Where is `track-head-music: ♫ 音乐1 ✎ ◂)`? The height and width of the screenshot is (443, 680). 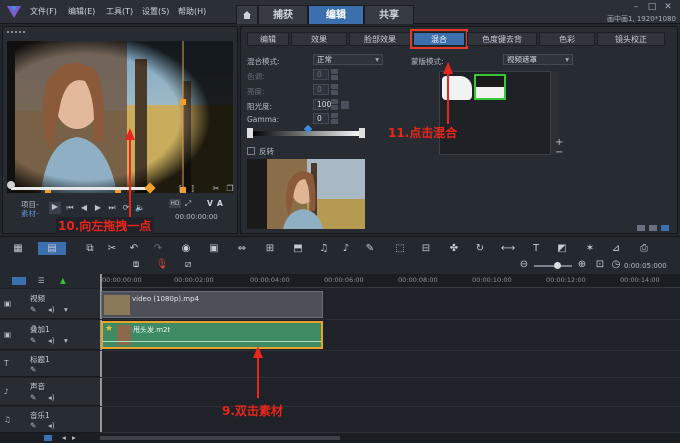
track-head-music: ♫ 音乐1 ✎ ◂) is located at coordinates (50, 420).